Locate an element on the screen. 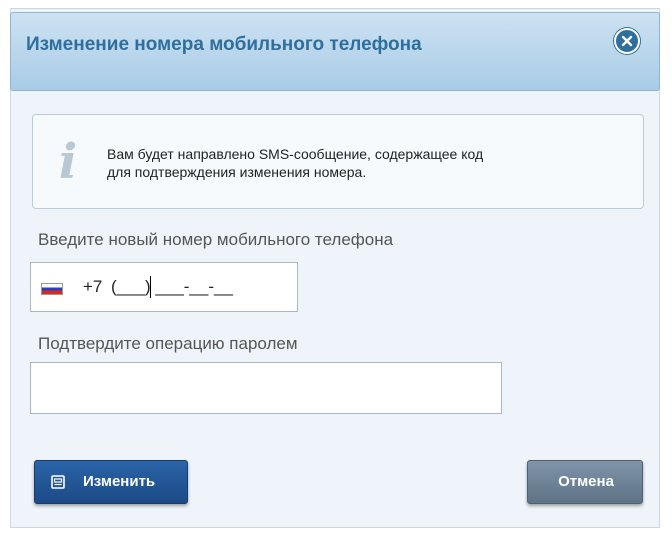  cancel-button-label: Отмена is located at coordinates (586, 481).